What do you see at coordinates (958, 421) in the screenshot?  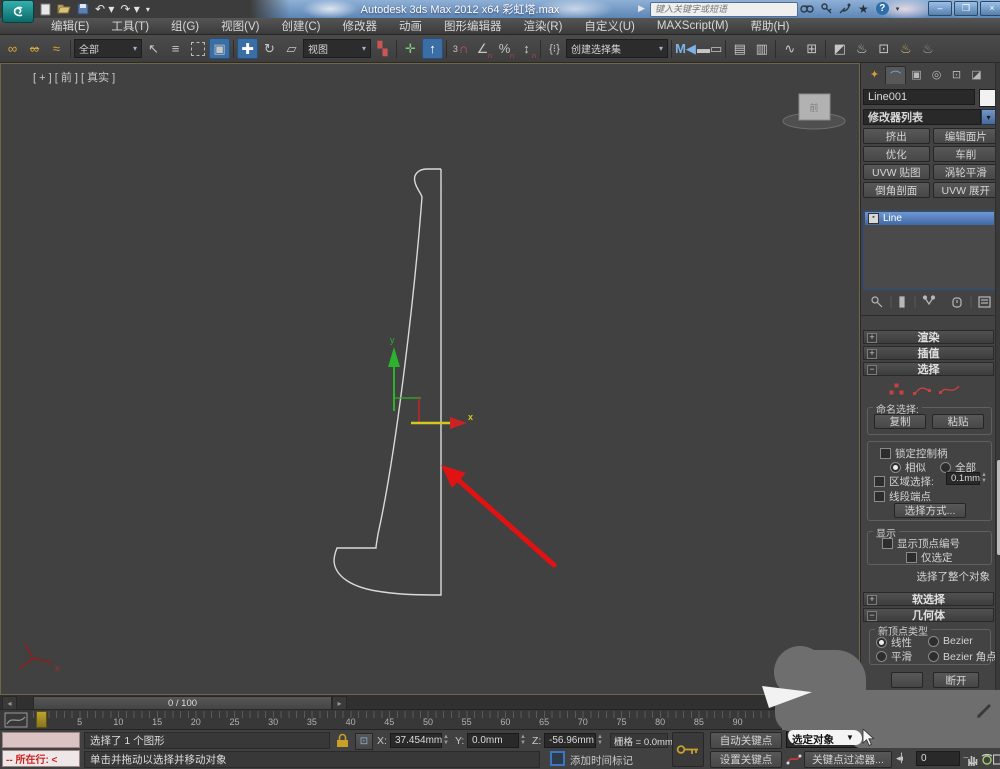 I see `paste-button: 粘贴` at bounding box center [958, 421].